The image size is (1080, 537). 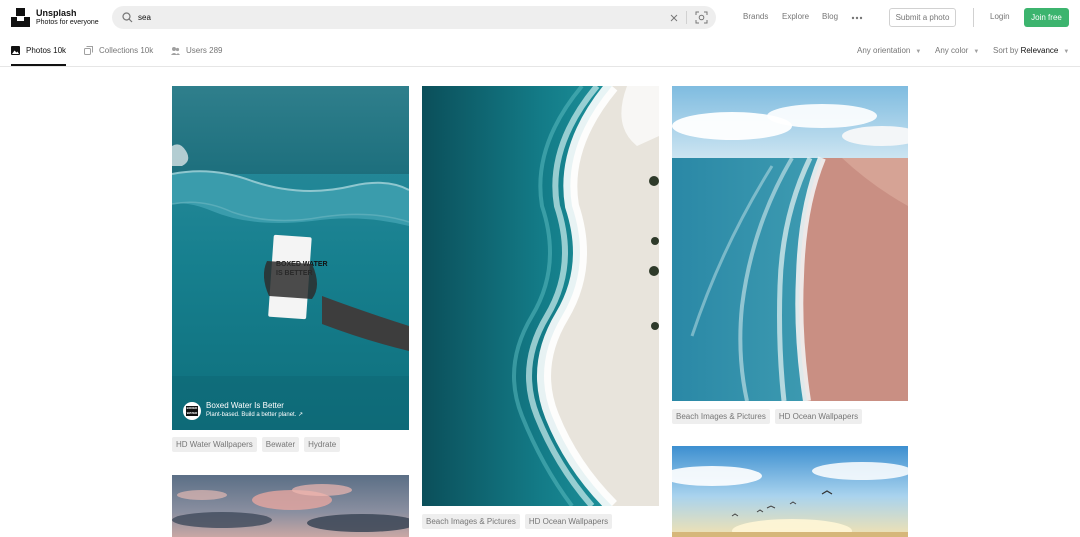 I want to click on clear-search-icon, so click(x=674, y=18).